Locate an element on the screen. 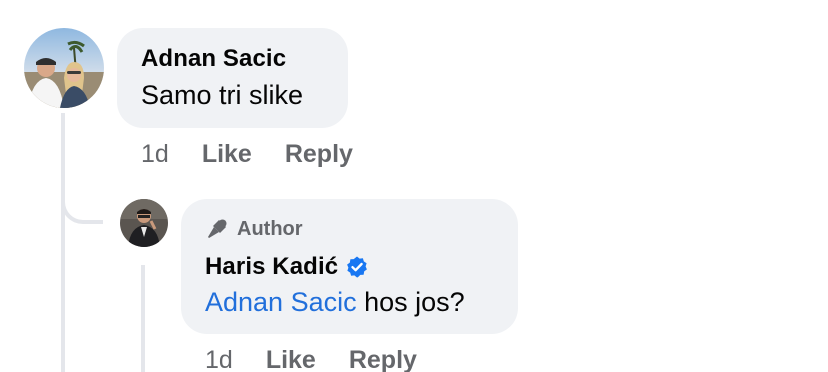  comment-actions: 1d Like Reply is located at coordinates (247, 154).